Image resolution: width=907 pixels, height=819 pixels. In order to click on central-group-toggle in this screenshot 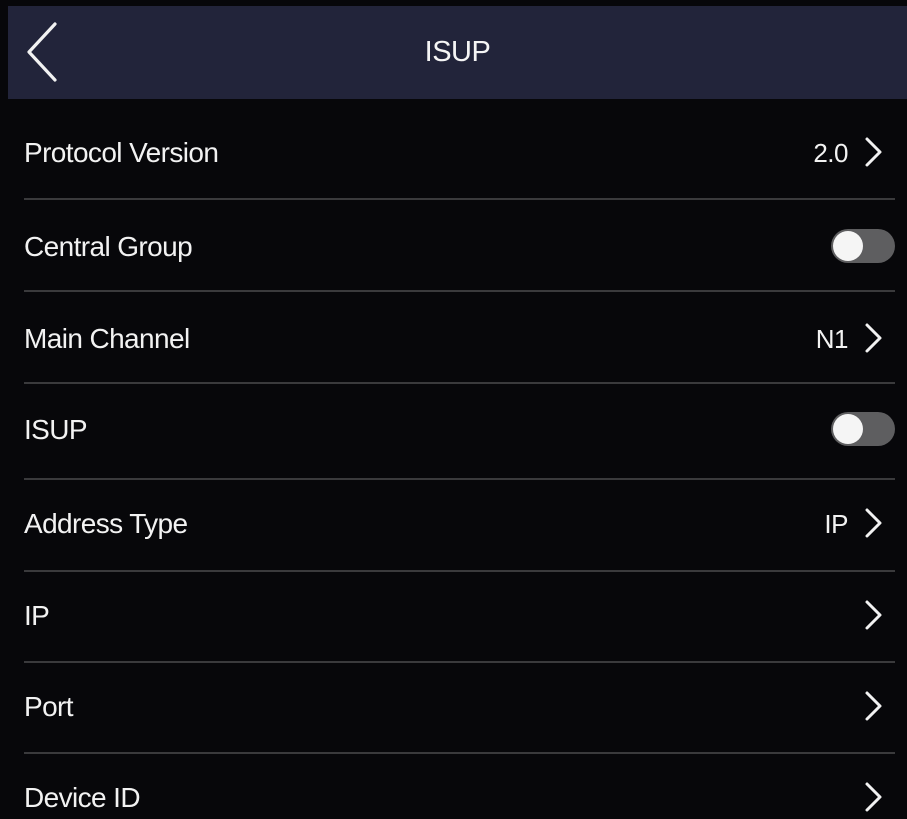, I will do `click(863, 246)`.